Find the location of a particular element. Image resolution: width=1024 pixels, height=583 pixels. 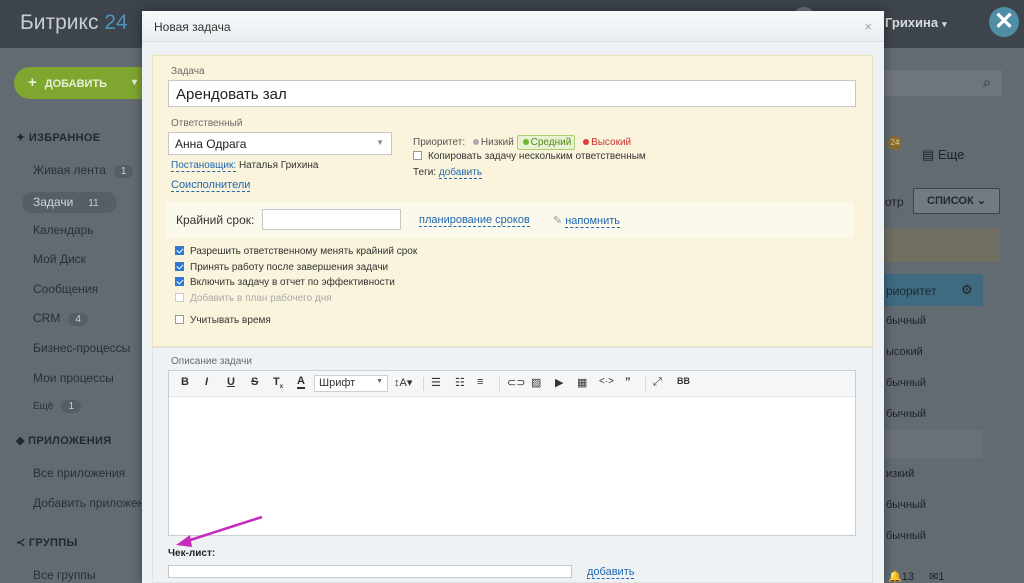

notification-badge: 24 is located at coordinates (895, 143).